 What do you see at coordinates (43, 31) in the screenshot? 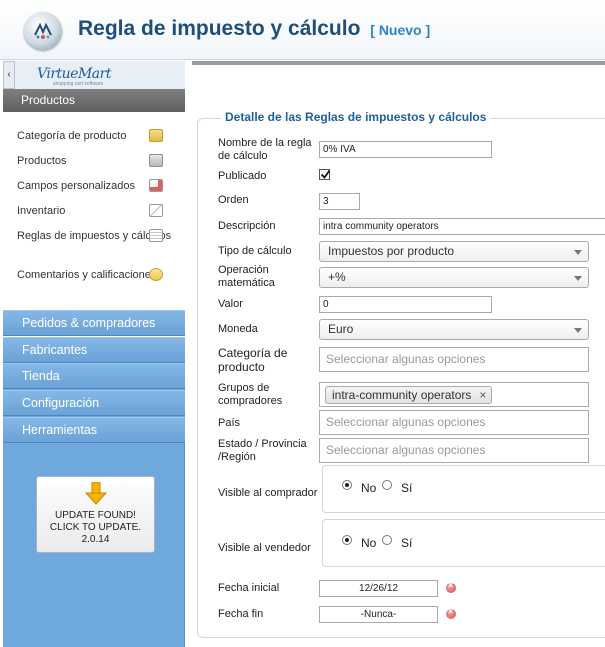
I see `virtuemart-logo-icon` at bounding box center [43, 31].